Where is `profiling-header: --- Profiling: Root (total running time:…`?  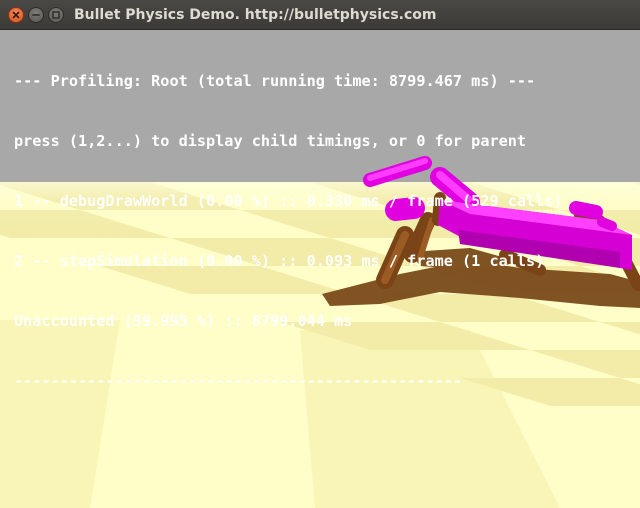
profiling-header: --- Profiling: Root (total running time:… is located at coordinates (275, 81).